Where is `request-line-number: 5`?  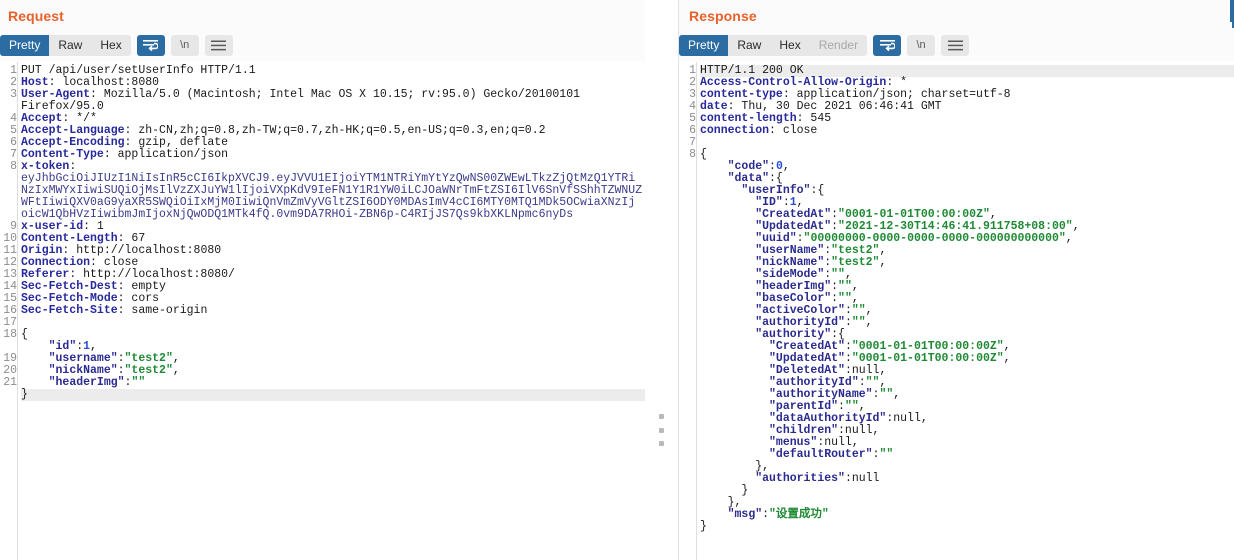 request-line-number: 5 is located at coordinates (13, 131).